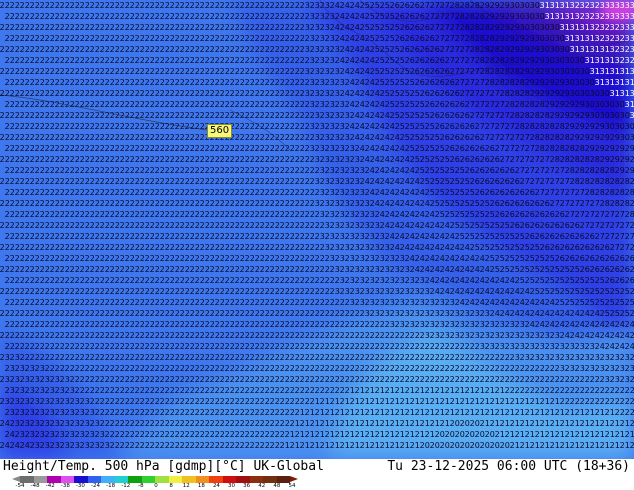  Describe the element at coordinates (500, 170) in the screenshot. I see `temperature-value: 26` at that location.